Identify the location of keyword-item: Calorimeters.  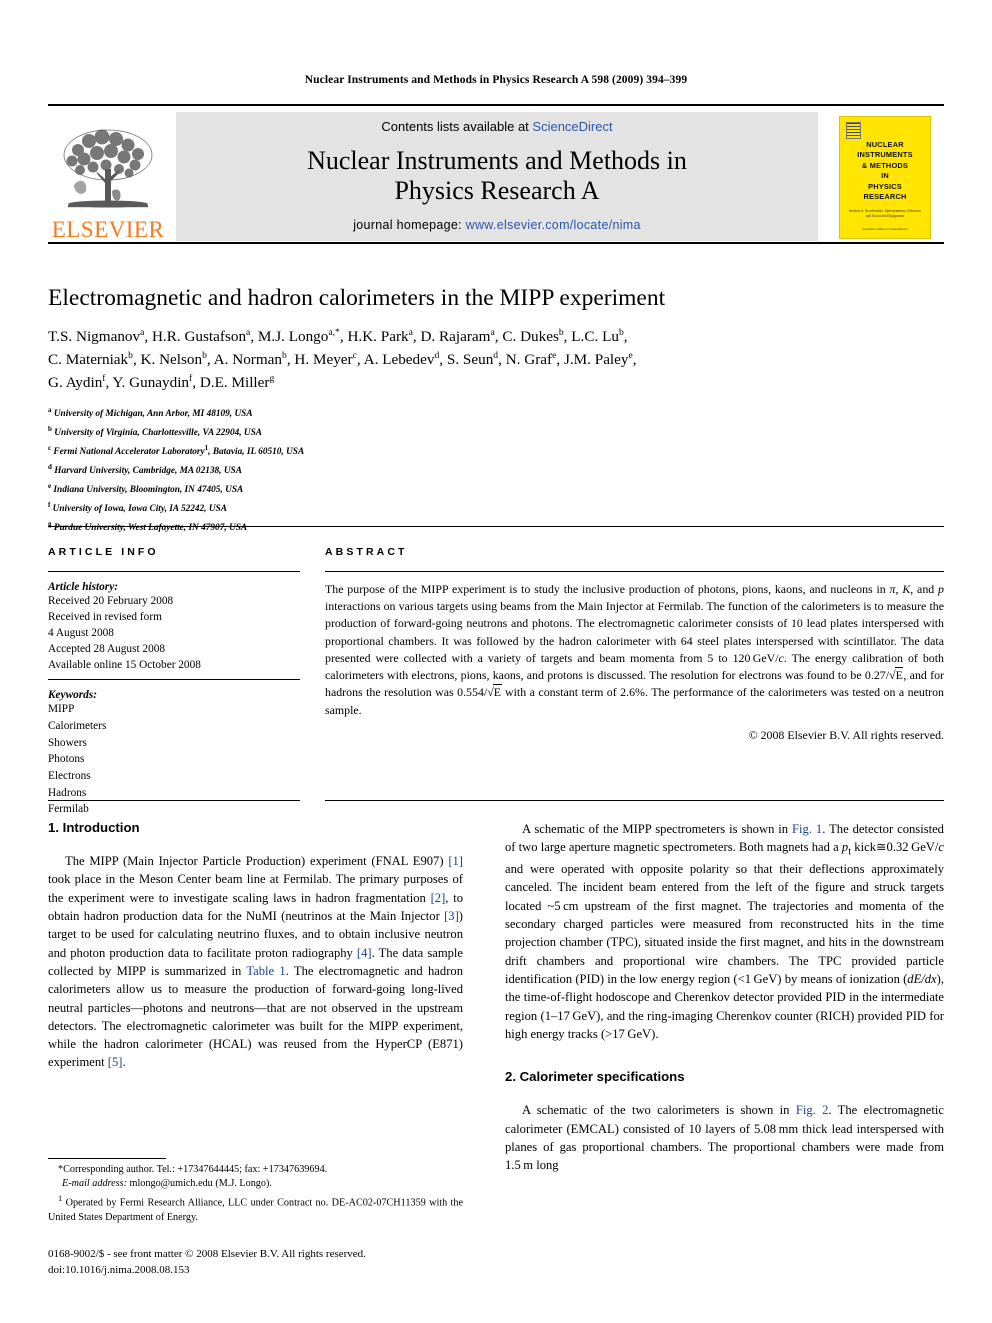
(77, 725).